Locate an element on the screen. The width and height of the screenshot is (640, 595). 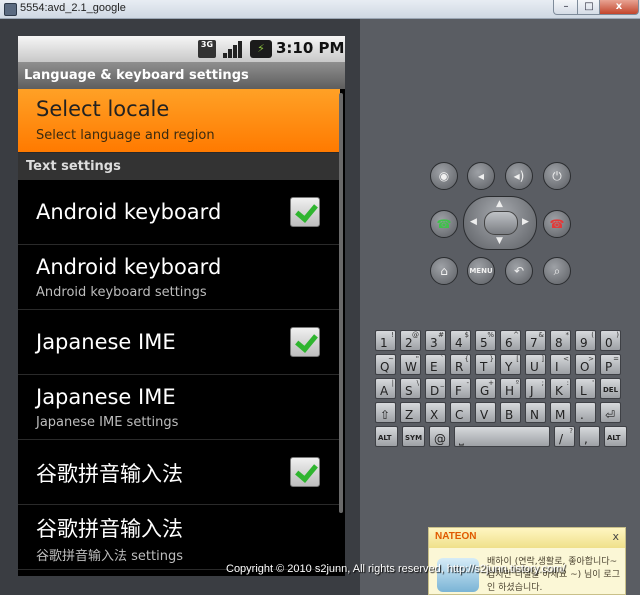
key-1-2: E ` is located at coordinates (435, 364).